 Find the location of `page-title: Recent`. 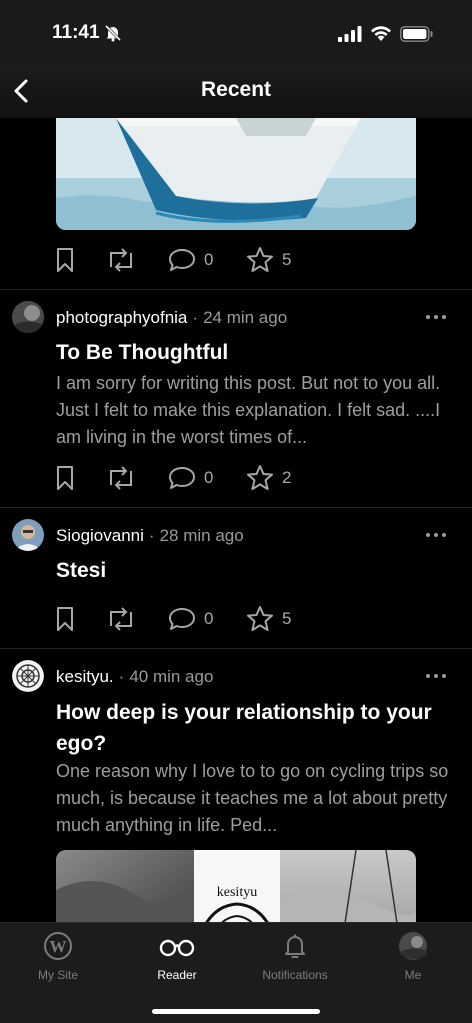

page-title: Recent is located at coordinates (236, 89).